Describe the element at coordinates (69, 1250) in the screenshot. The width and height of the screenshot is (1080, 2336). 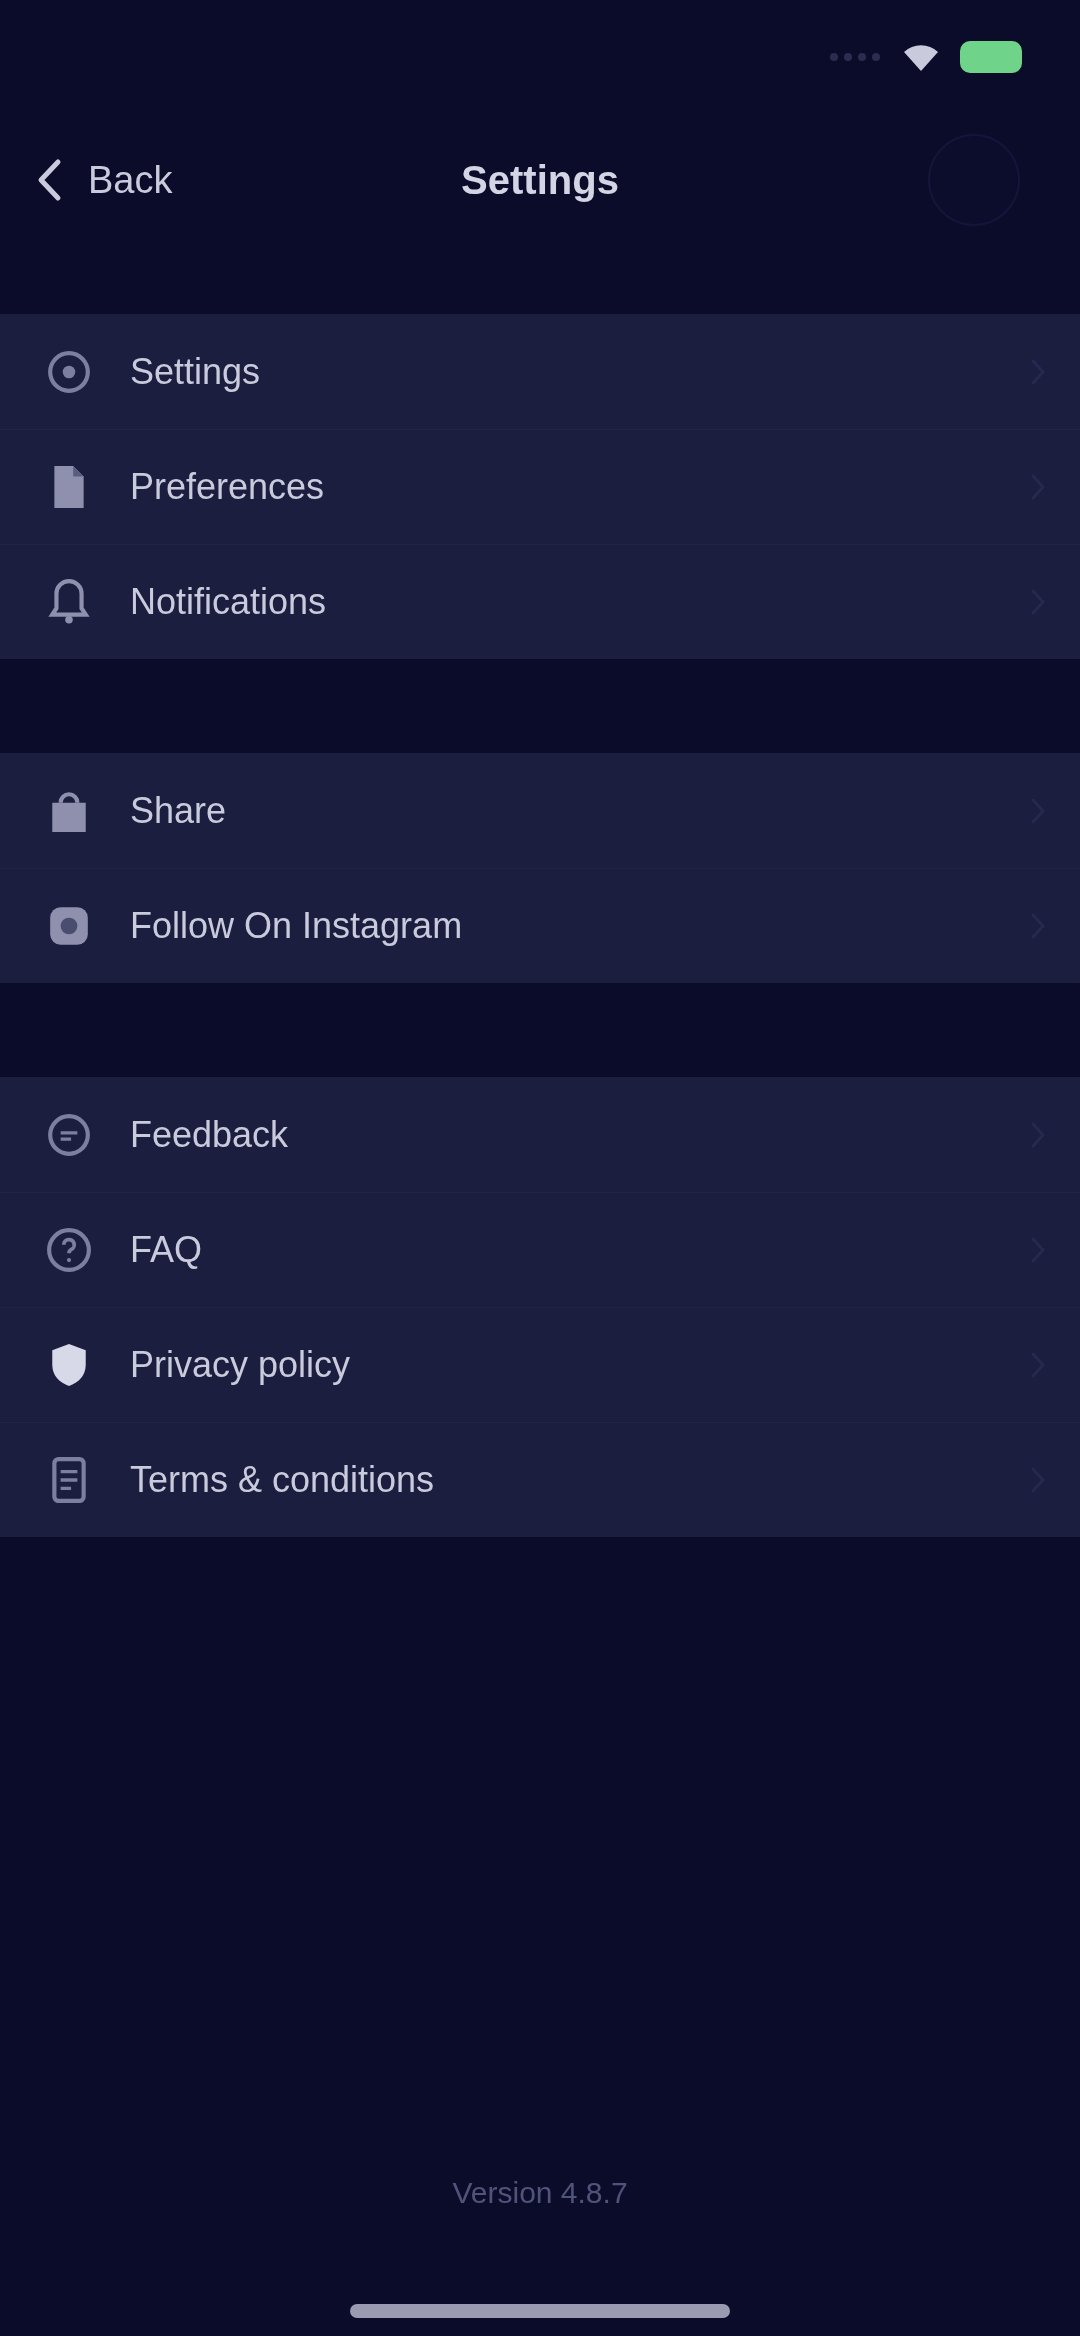
I see `question-icon` at that location.